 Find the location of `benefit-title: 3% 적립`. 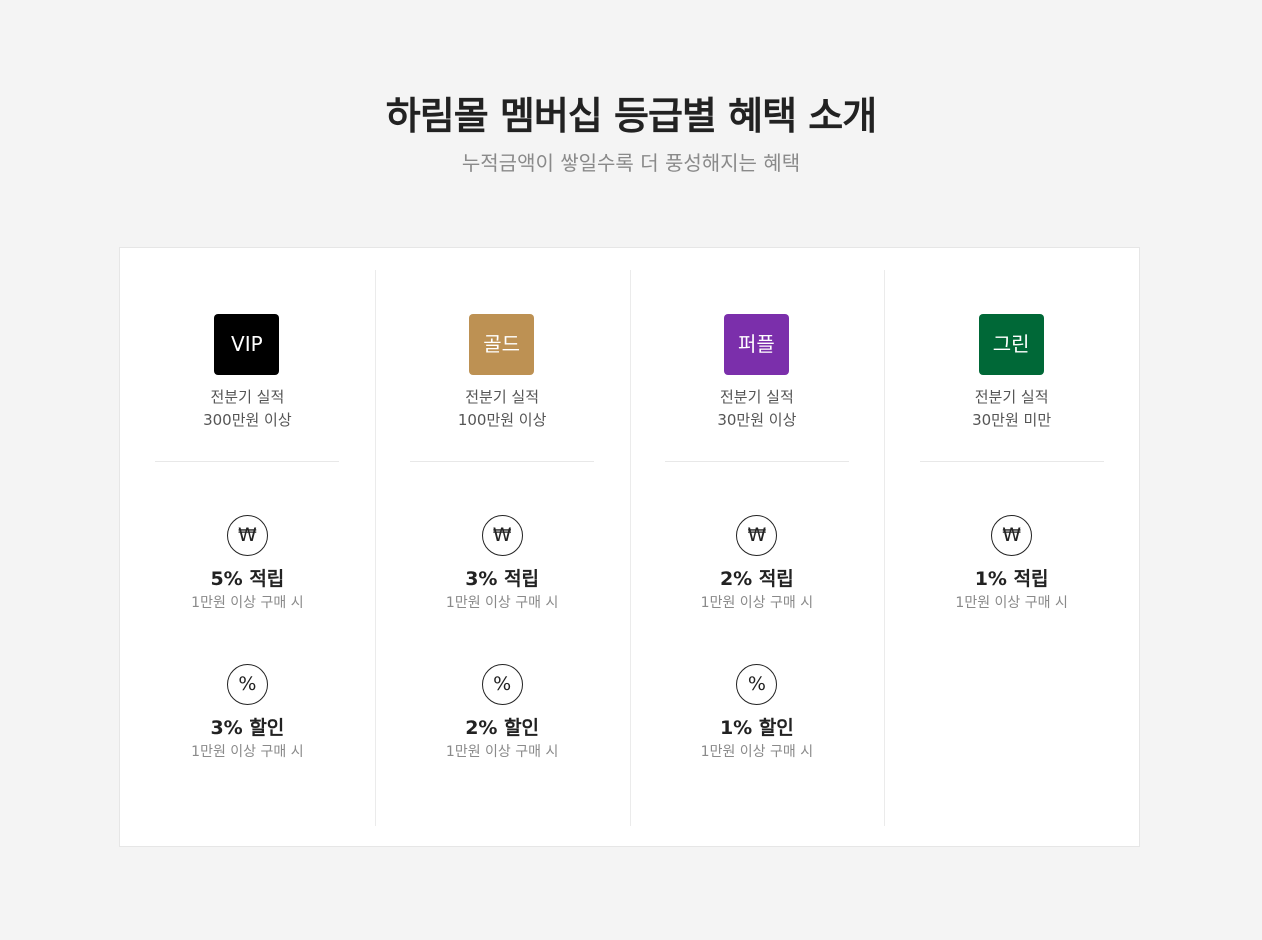

benefit-title: 3% 적립 is located at coordinates (502, 579).